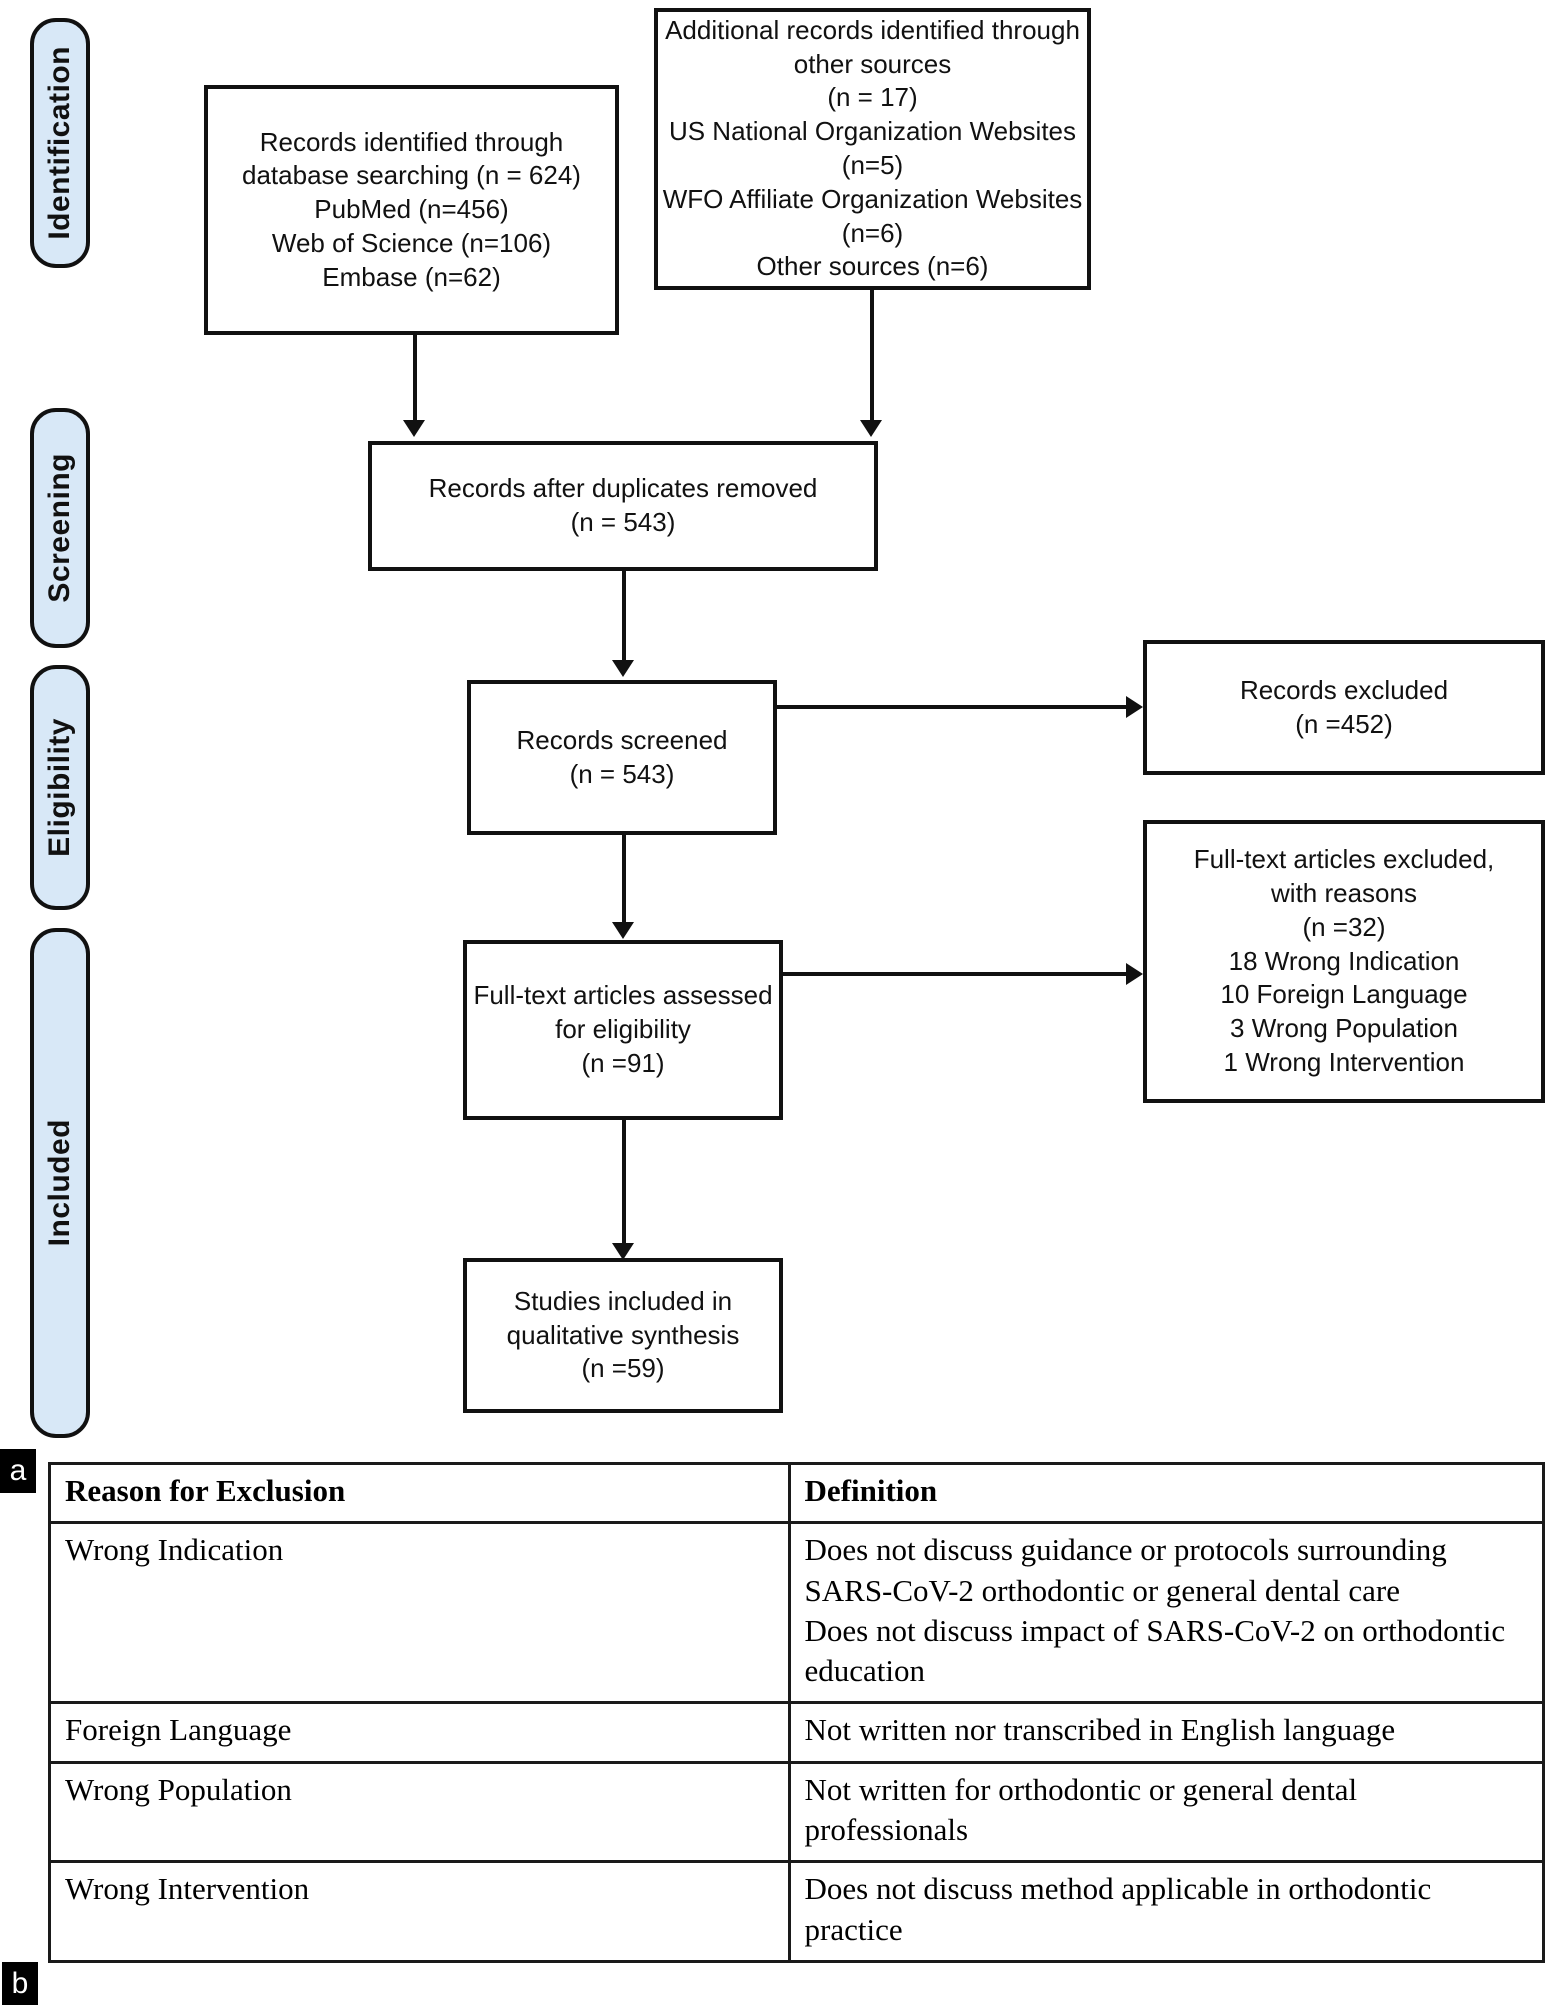 The height and width of the screenshot is (2005, 1552). Describe the element at coordinates (623, 1368) in the screenshot. I see `box-studies-included-line-3: (n =59)` at that location.